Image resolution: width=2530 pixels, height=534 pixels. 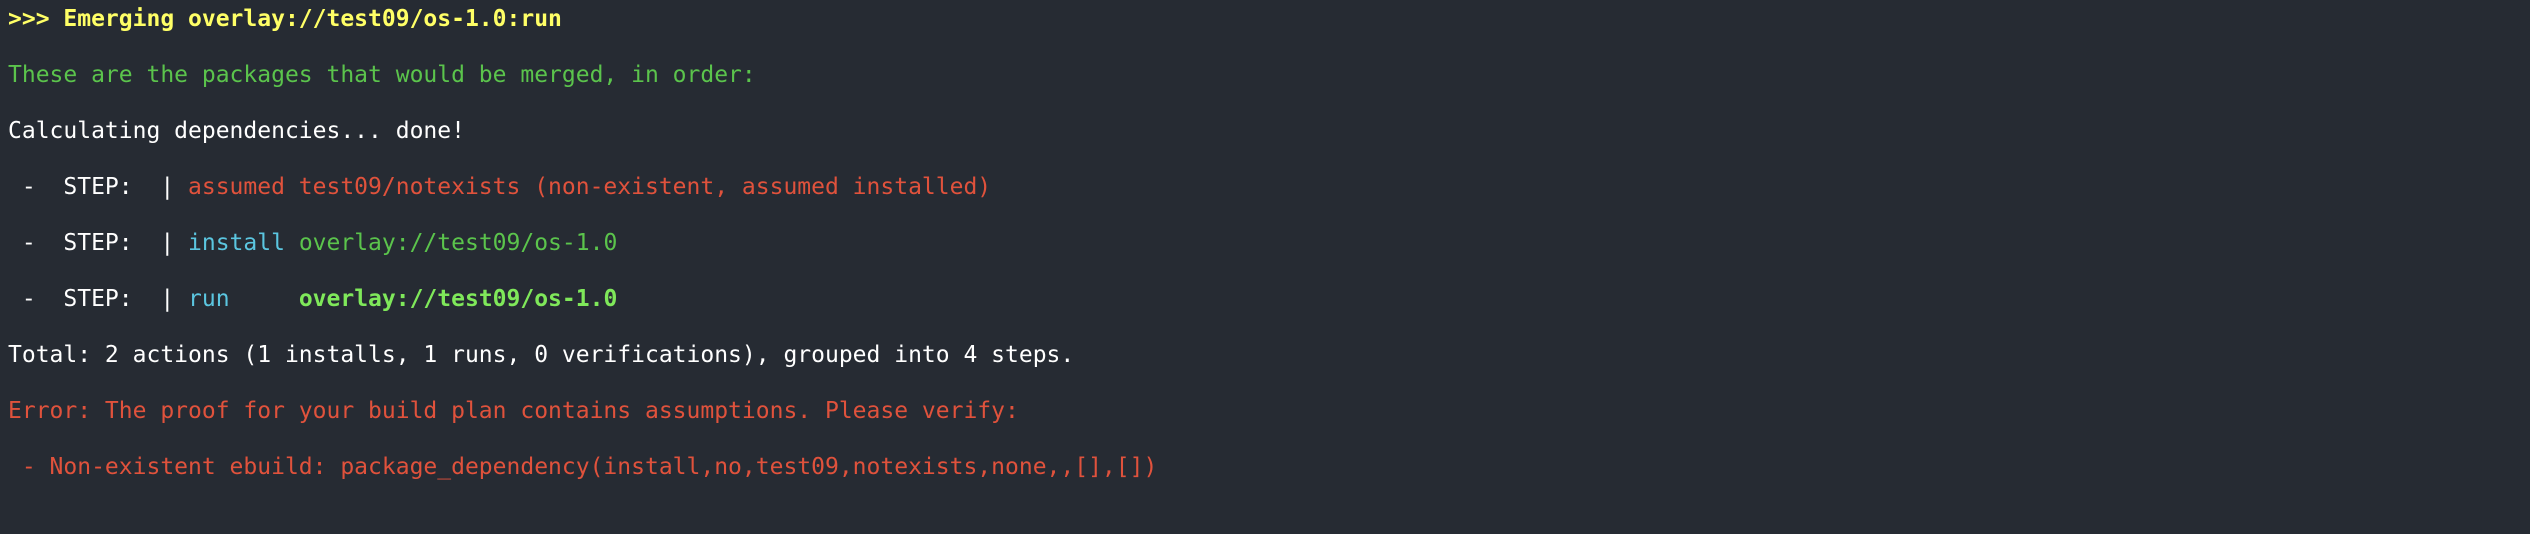 What do you see at coordinates (236, 299) in the screenshot?
I see `step-action-run: run` at bounding box center [236, 299].